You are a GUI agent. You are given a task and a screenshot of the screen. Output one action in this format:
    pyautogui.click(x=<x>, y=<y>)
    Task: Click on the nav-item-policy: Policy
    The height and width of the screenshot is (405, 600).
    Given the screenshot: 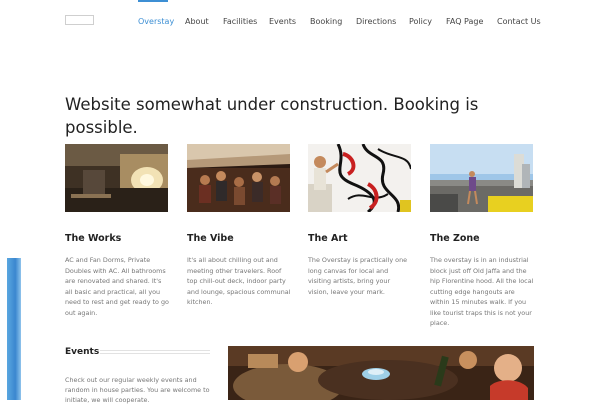 What is the action you would take?
    pyautogui.click(x=420, y=21)
    